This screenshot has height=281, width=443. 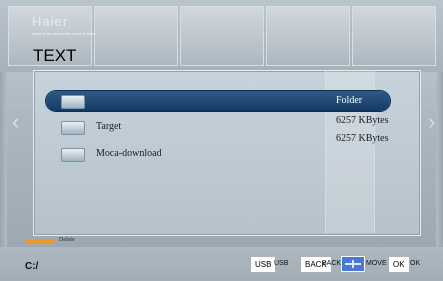 I want to click on delete-key-indicator, so click(x=40, y=241).